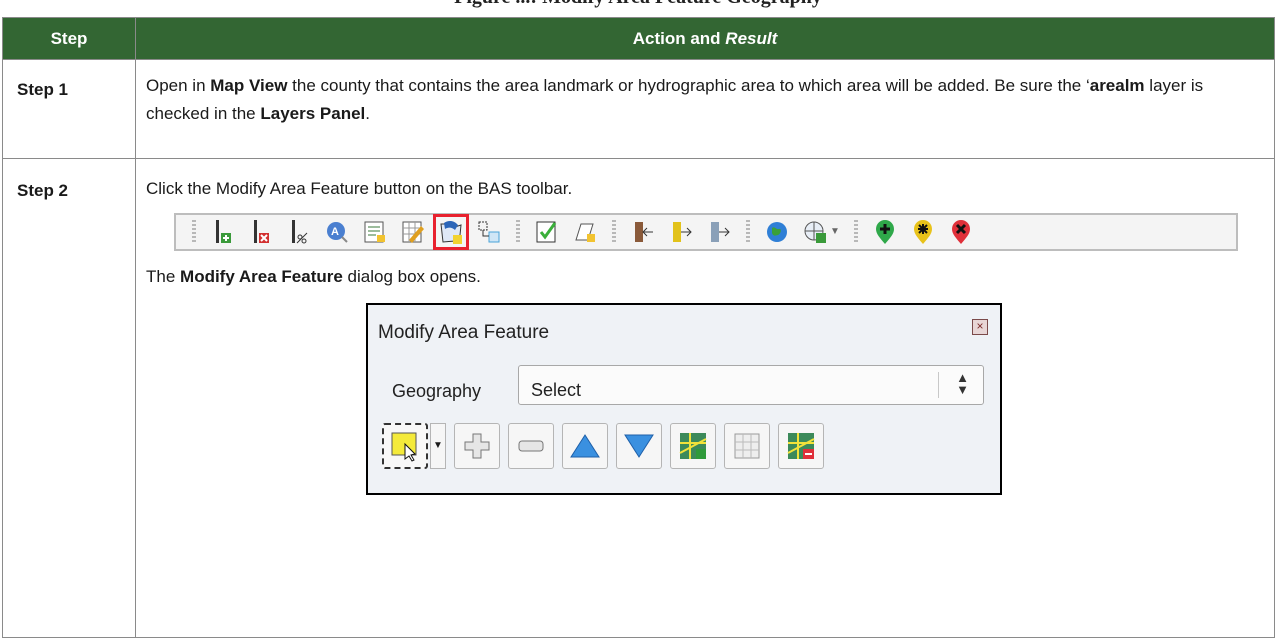 The image size is (1276, 638). What do you see at coordinates (961, 232) in the screenshot?
I see `delete-point-icon` at bounding box center [961, 232].